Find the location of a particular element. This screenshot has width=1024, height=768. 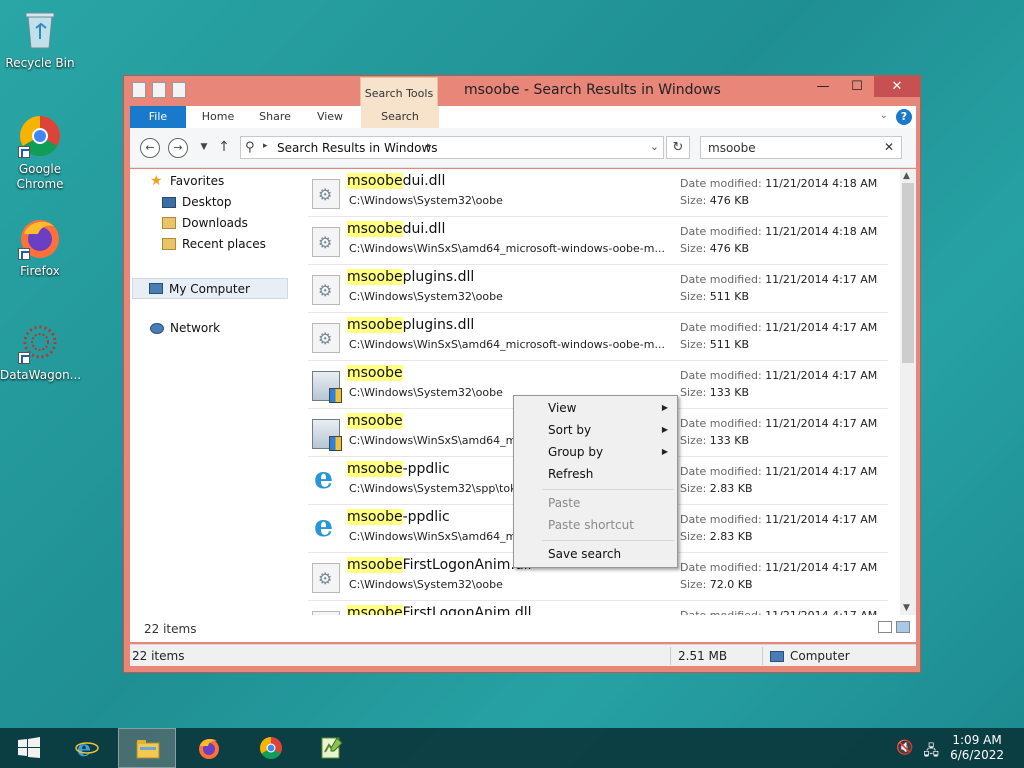

menu-item-save-search: Save search is located at coordinates (608, 554).